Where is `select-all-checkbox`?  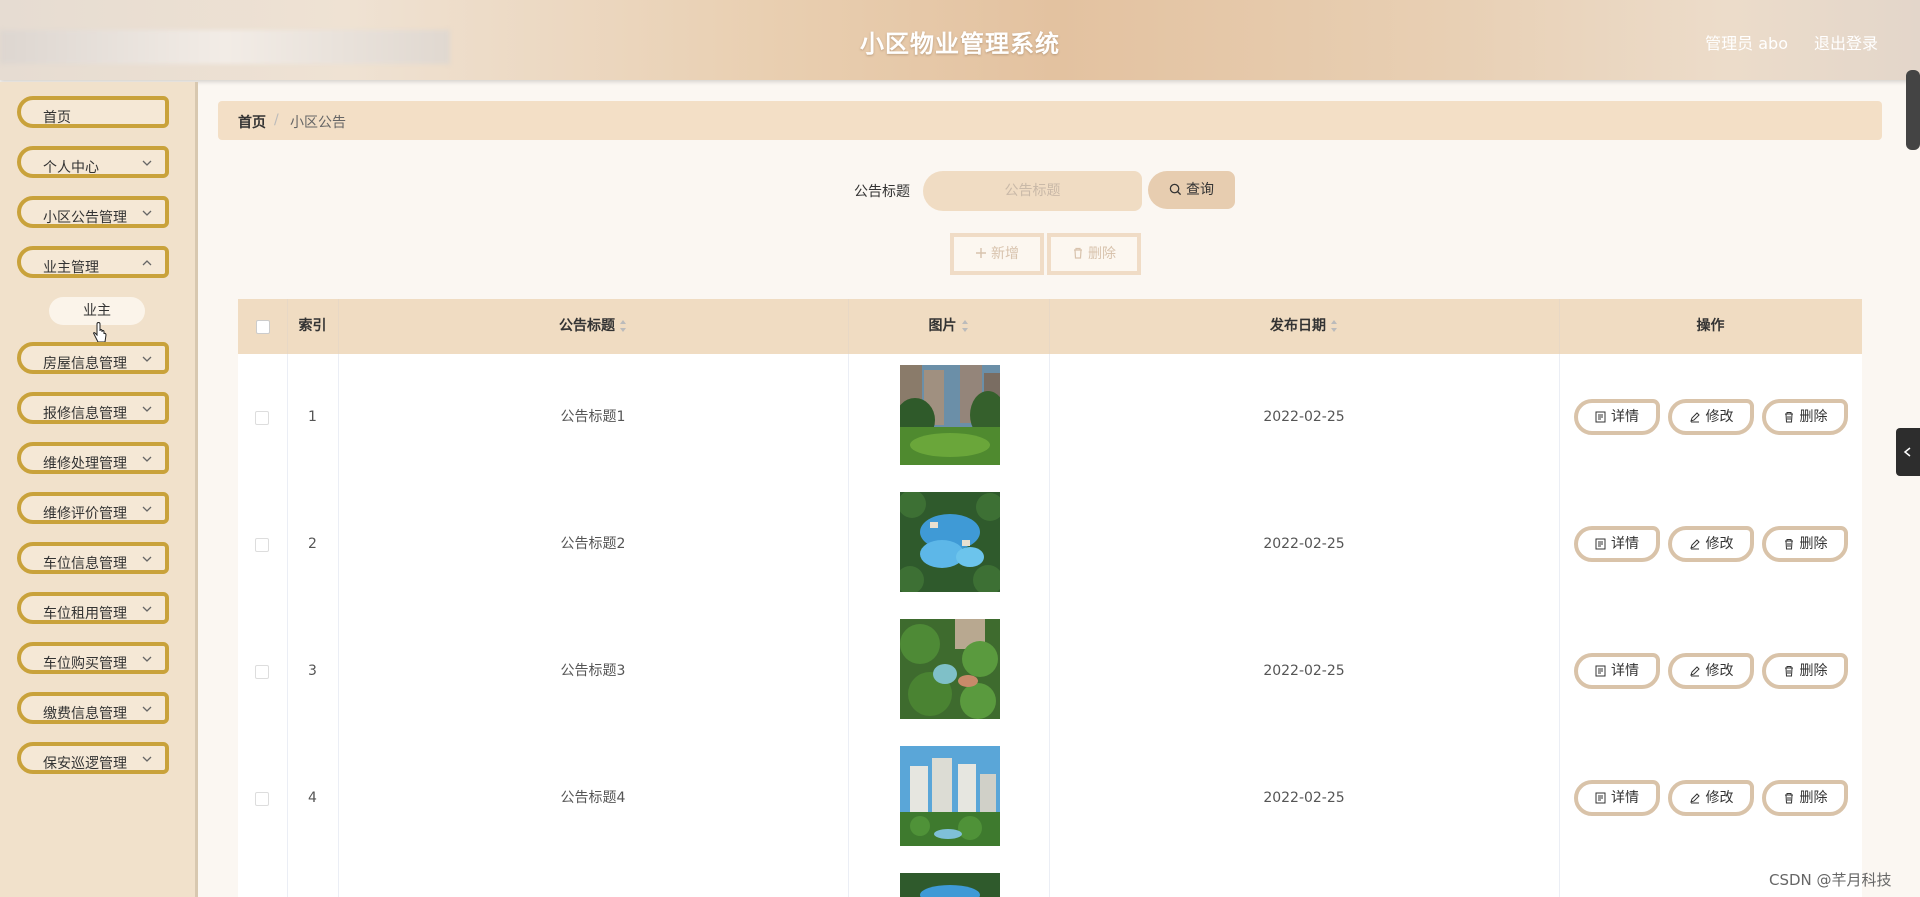 select-all-checkbox is located at coordinates (263, 327).